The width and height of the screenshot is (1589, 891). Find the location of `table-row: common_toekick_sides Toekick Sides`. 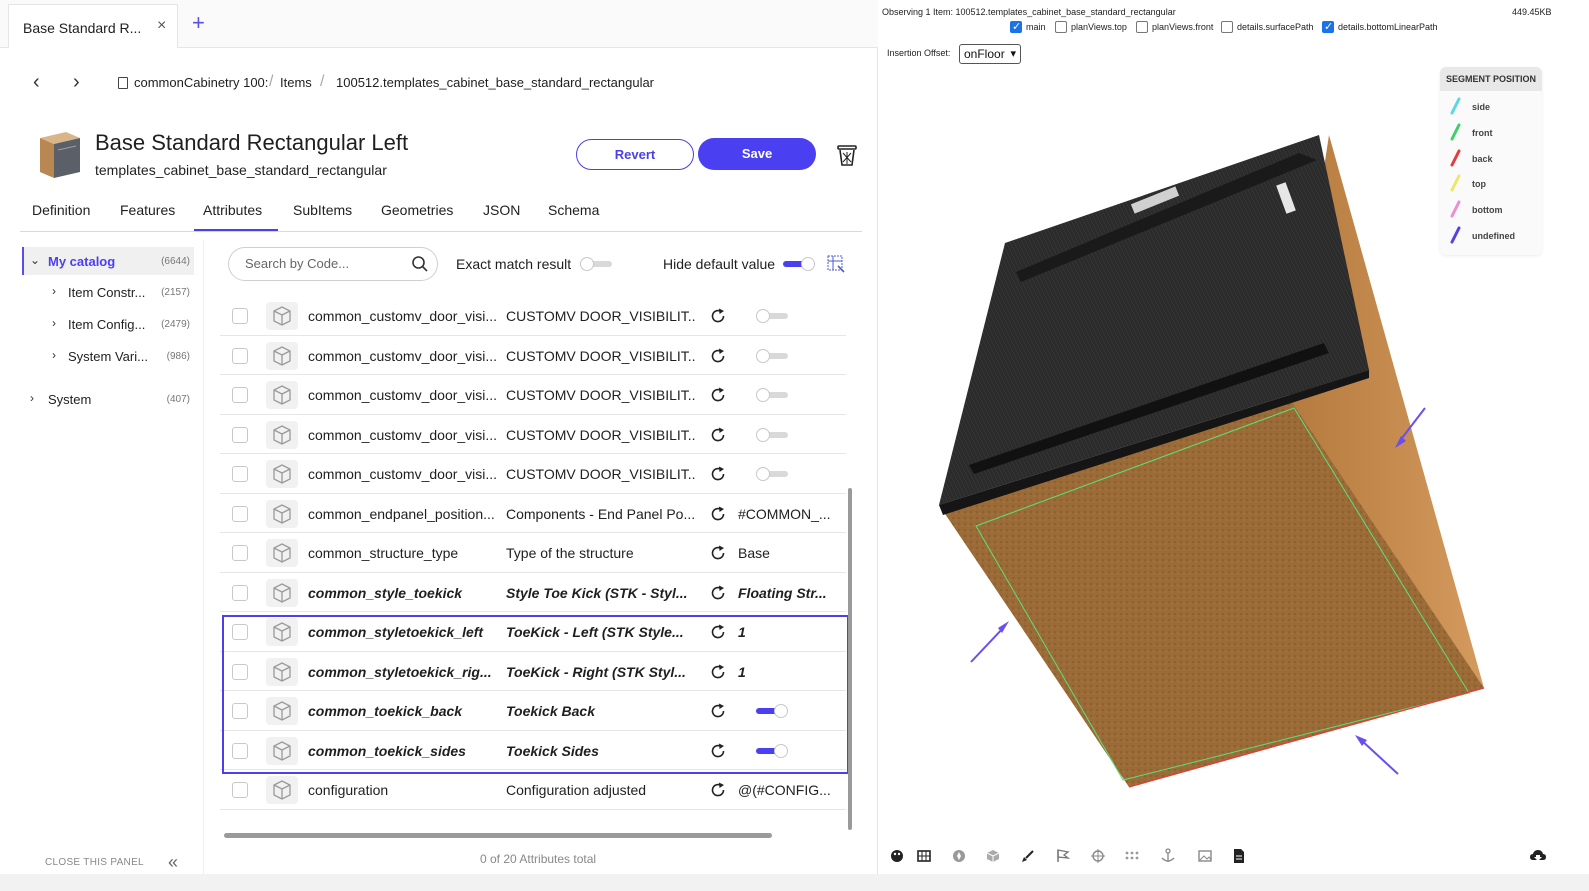

table-row: common_toekick_sides Toekick Sides is located at coordinates (533, 750).